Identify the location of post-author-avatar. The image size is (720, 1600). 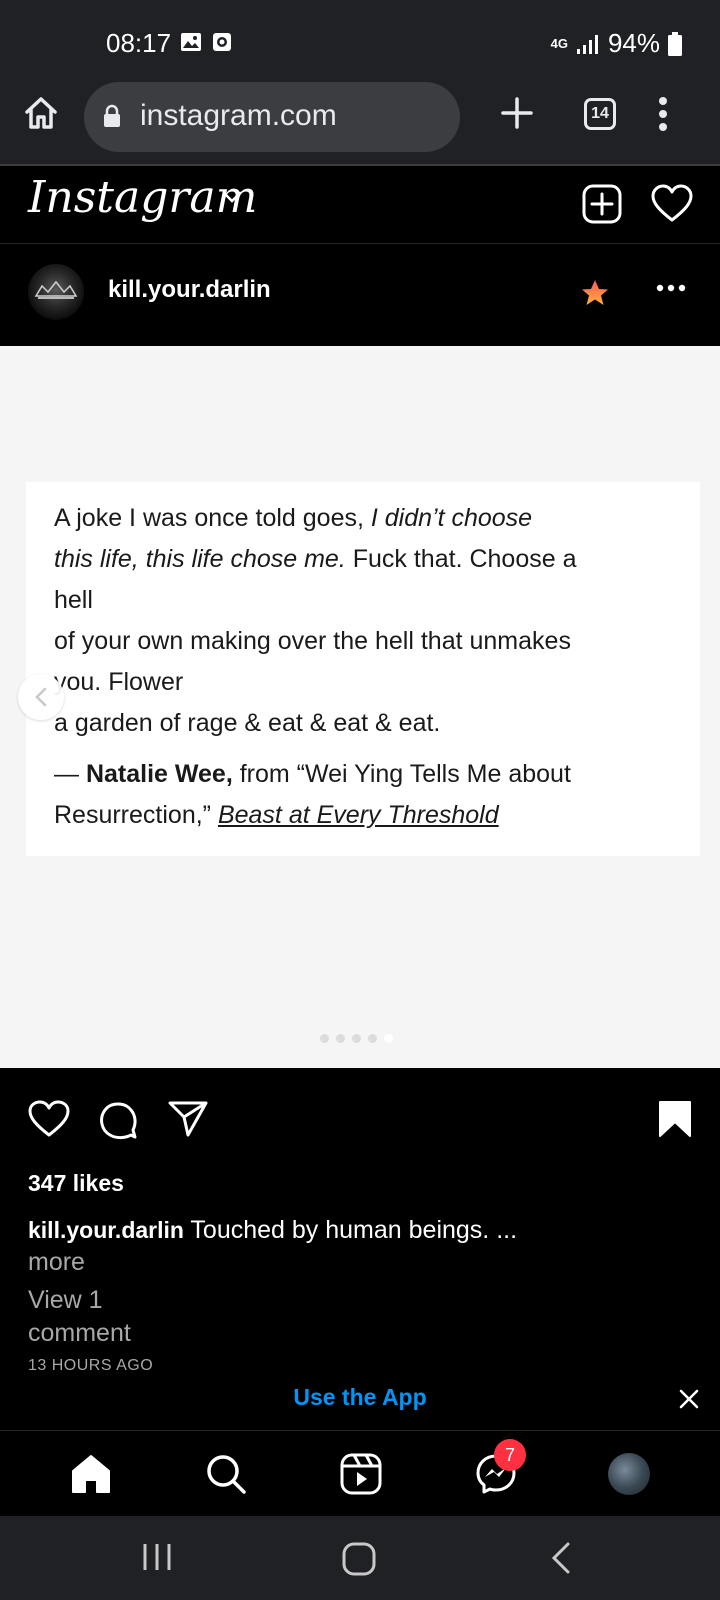
(56, 292).